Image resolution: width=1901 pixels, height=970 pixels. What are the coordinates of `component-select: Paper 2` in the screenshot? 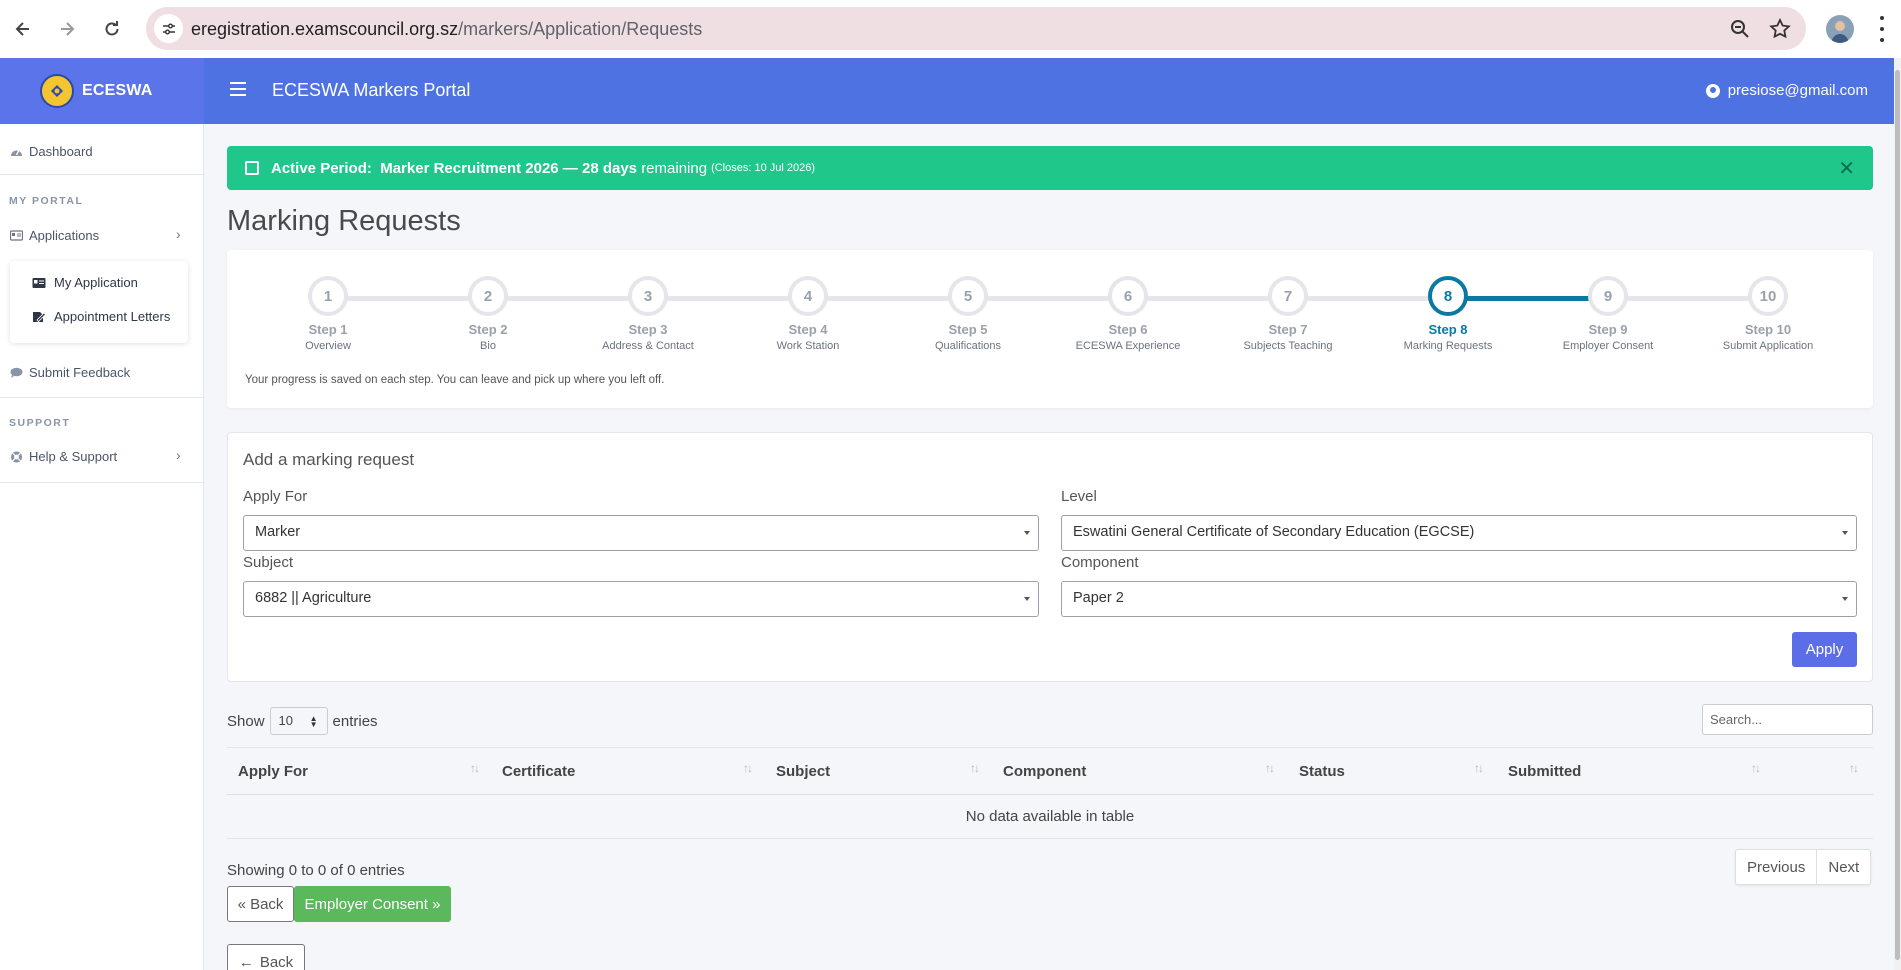 It's located at (1459, 599).